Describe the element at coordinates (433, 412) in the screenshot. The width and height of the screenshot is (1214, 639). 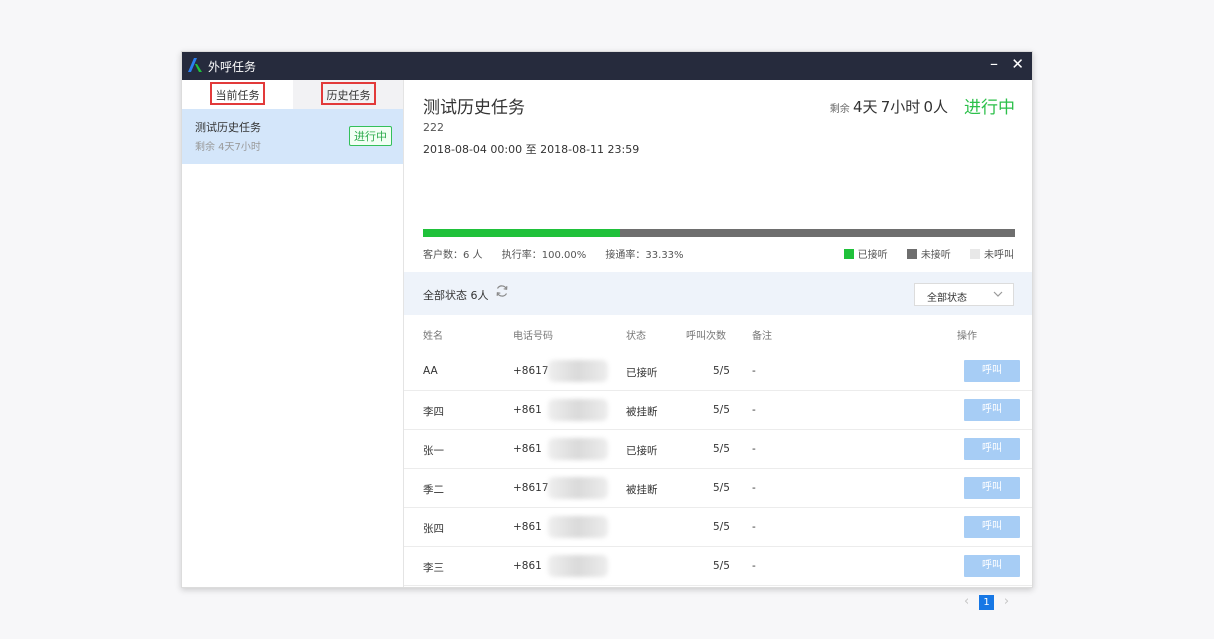
I see `cell-name: 李四` at that location.